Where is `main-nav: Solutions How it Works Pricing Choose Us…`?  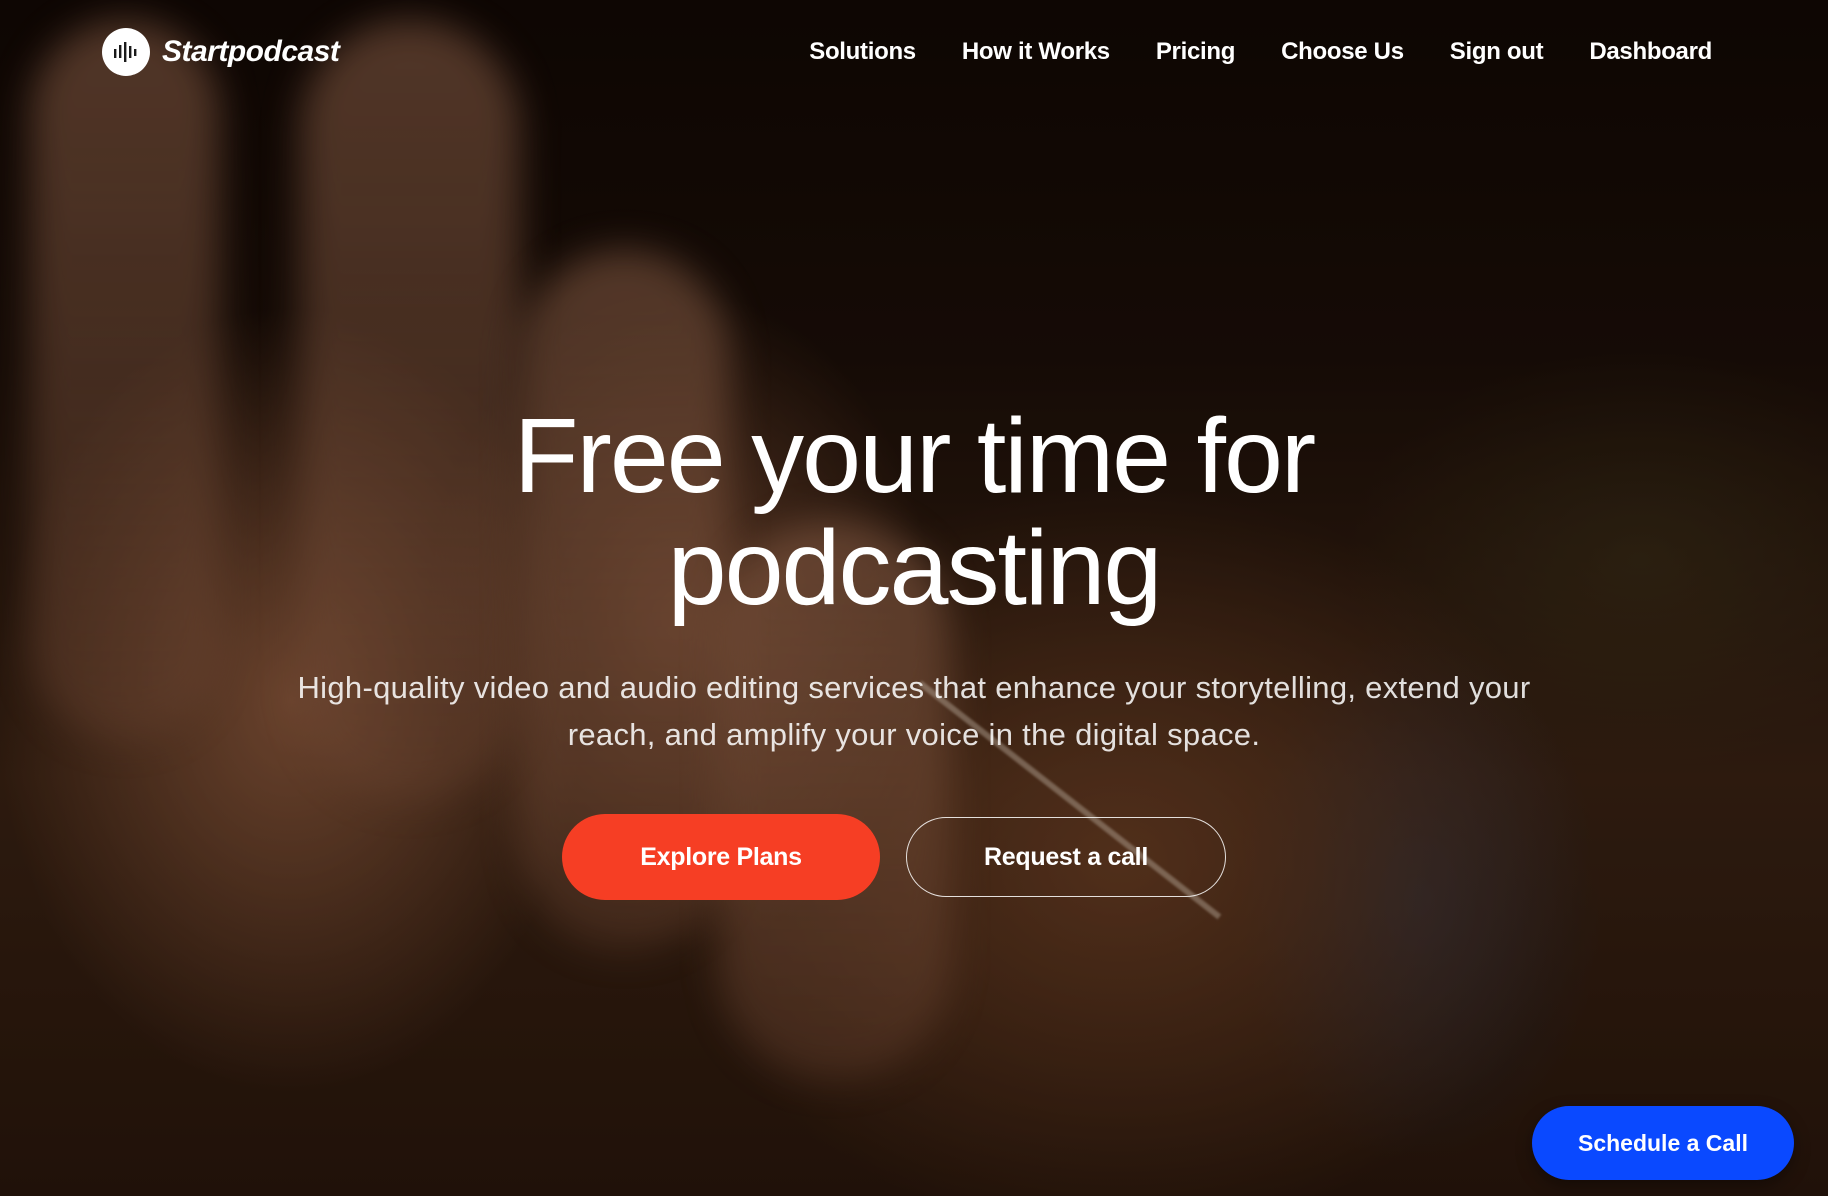
main-nav: Solutions How it Works Pricing Choose Us… is located at coordinates (1260, 52).